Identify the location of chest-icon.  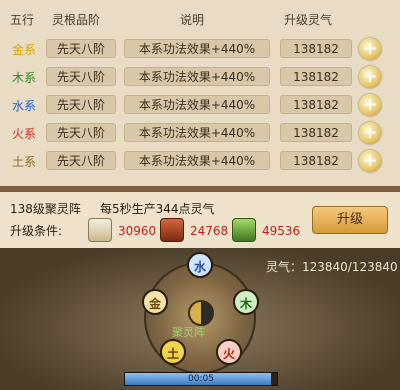
(172, 230).